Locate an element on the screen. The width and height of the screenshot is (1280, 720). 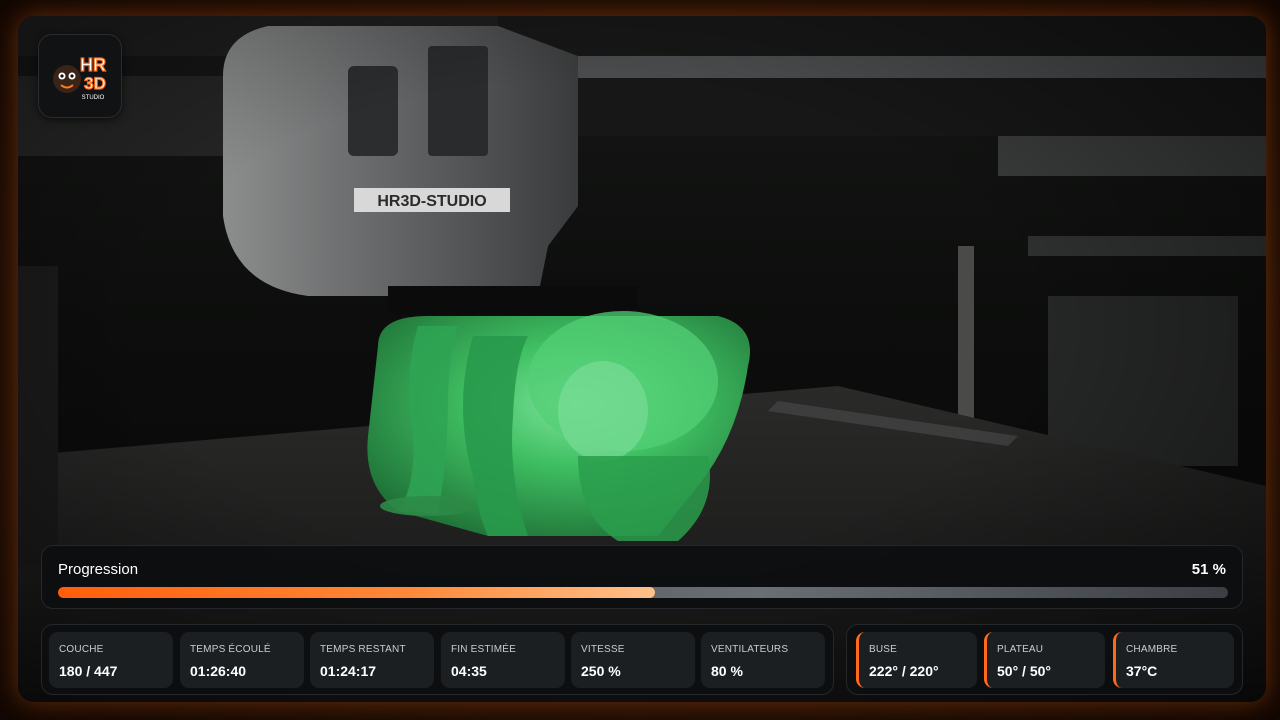
progress-fill is located at coordinates (356, 592).